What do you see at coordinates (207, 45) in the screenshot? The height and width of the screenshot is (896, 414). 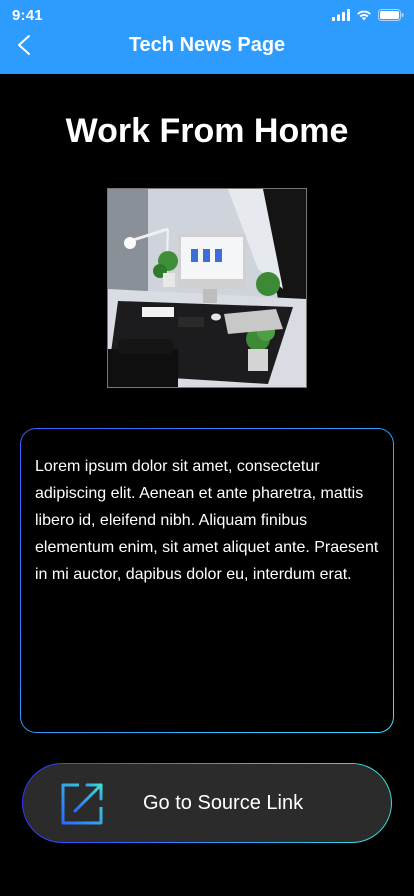 I see `nav-title: Tech News Page` at bounding box center [207, 45].